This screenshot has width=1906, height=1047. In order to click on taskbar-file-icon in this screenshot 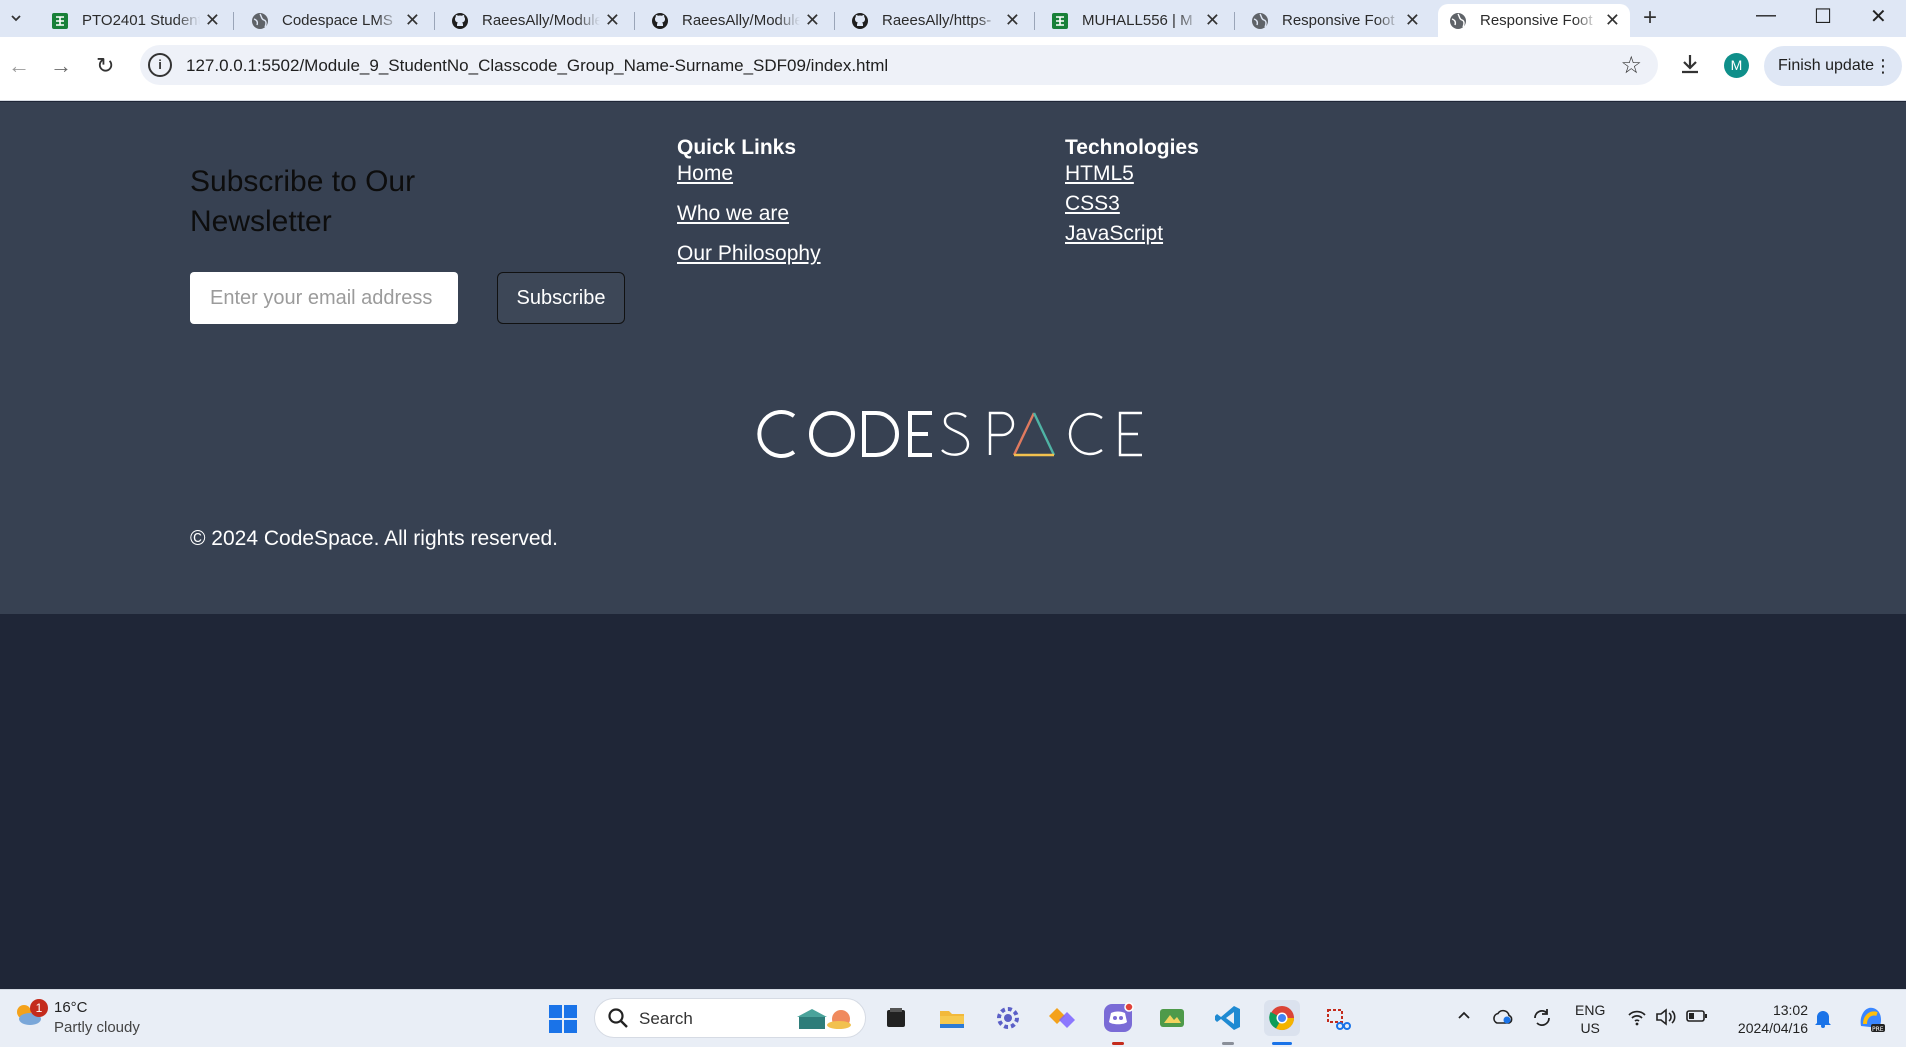, I will do `click(896, 1018)`.